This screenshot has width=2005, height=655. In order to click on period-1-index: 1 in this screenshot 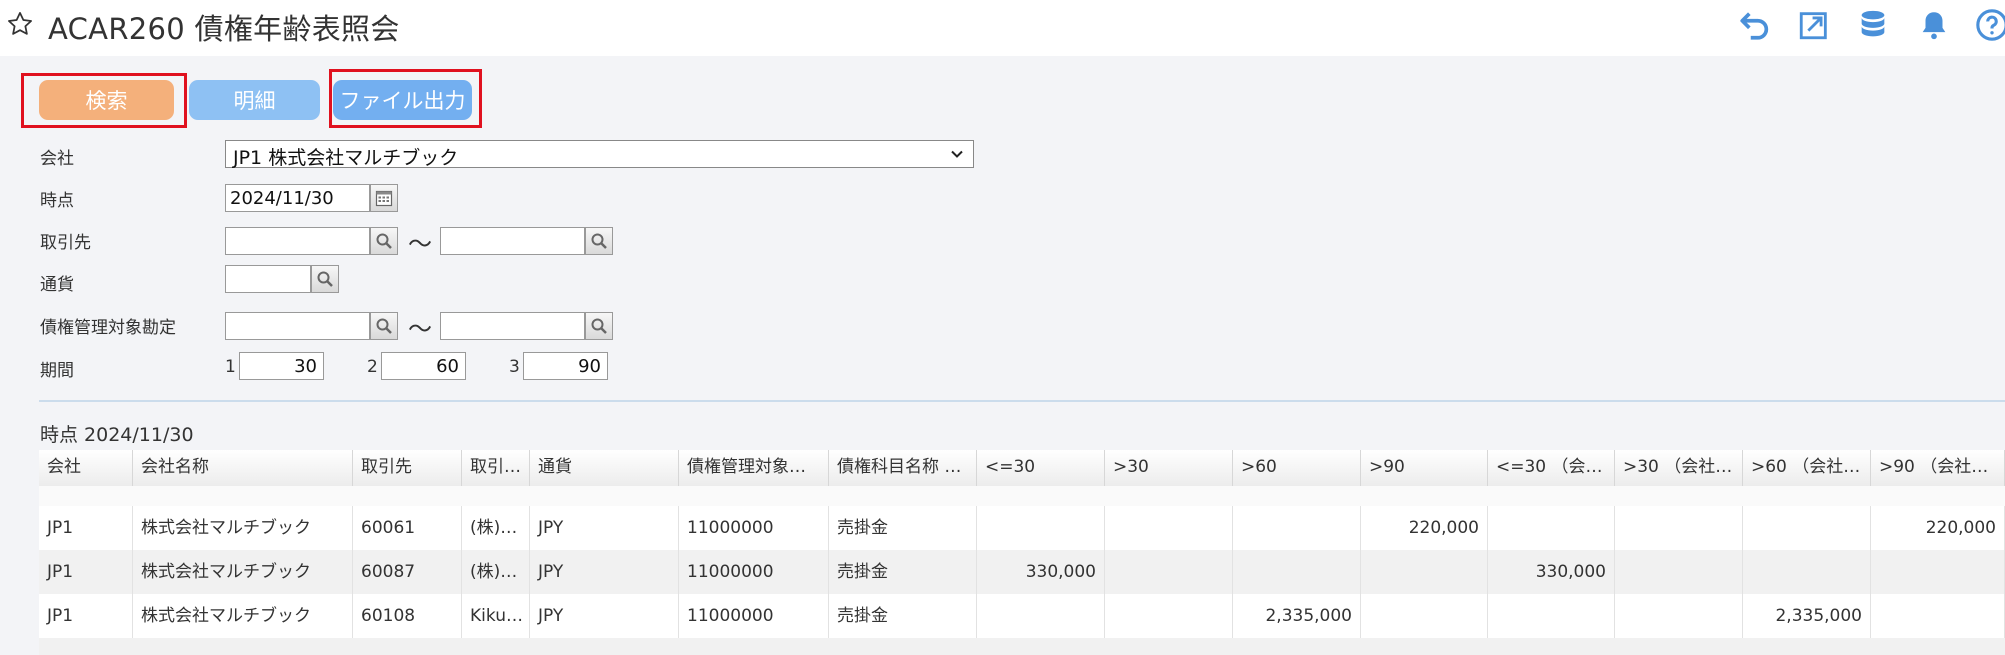, I will do `click(230, 367)`.